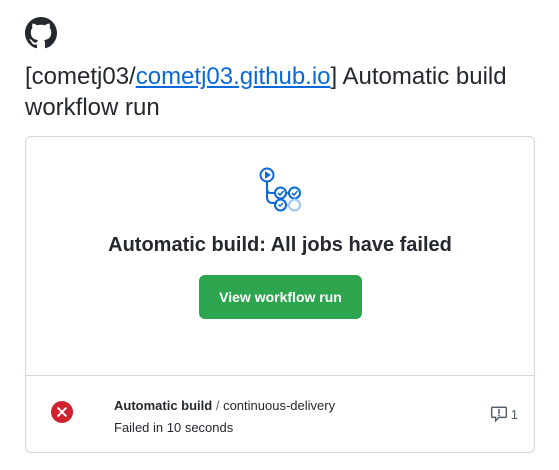 Image resolution: width=559 pixels, height=470 pixels. I want to click on github-mark-icon, so click(41, 33).